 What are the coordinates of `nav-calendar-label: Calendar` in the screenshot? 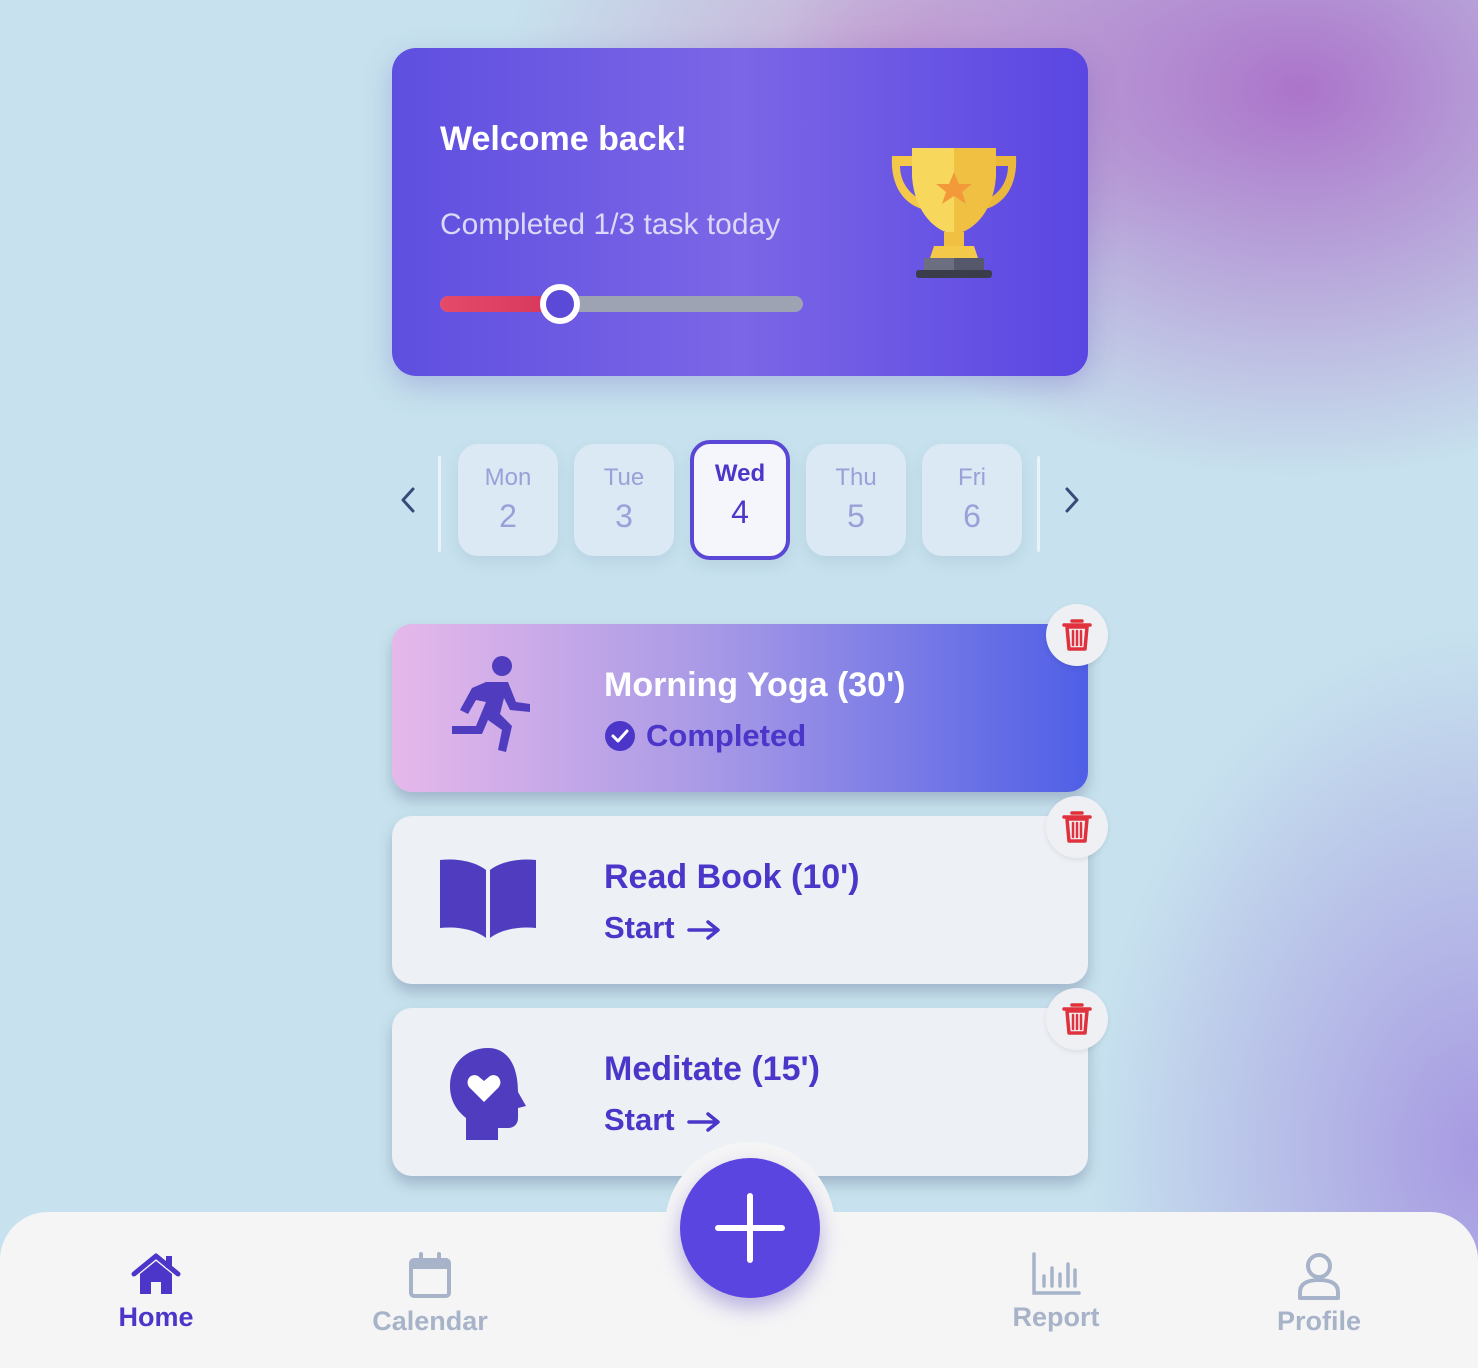 It's located at (430, 1321).